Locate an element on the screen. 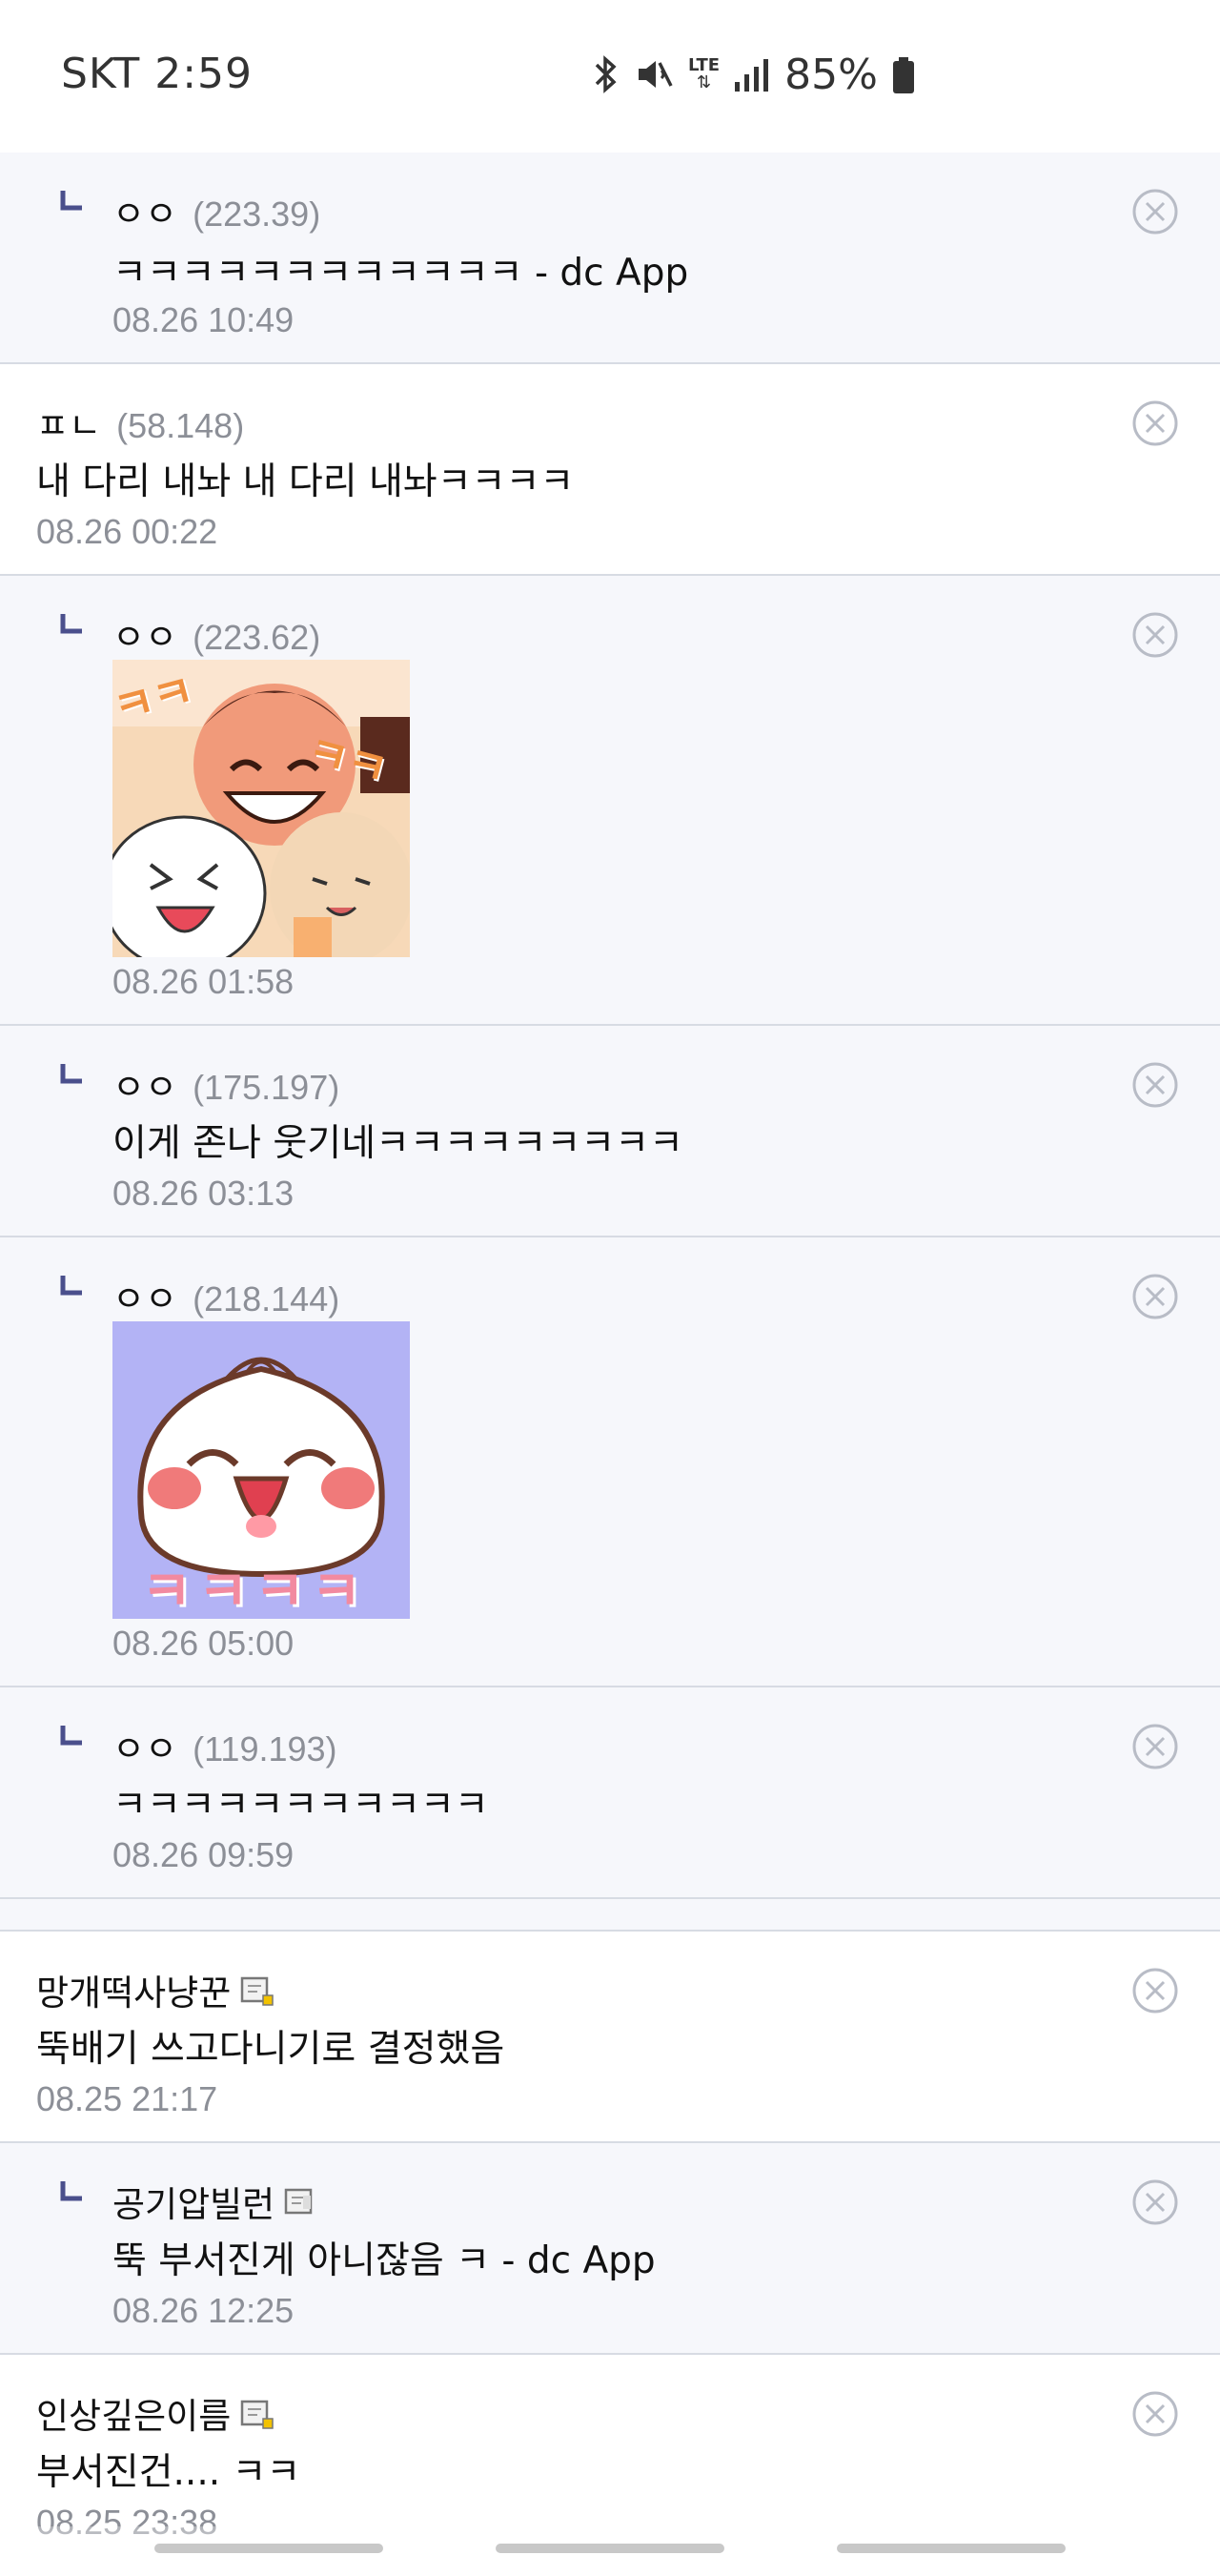 This screenshot has height=2576, width=1220. laughing-dumpling-sticker: ㅋㅋㅋㅋ is located at coordinates (261, 1470).